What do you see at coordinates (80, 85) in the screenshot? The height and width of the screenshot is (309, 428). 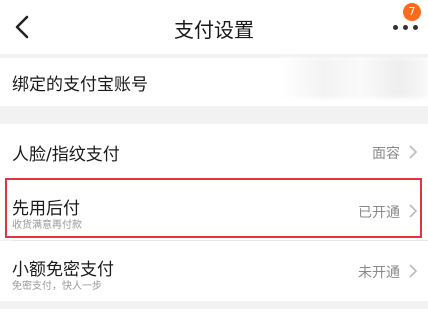 I see `alipay-account-label: 绑定的支付宝账号` at bounding box center [80, 85].